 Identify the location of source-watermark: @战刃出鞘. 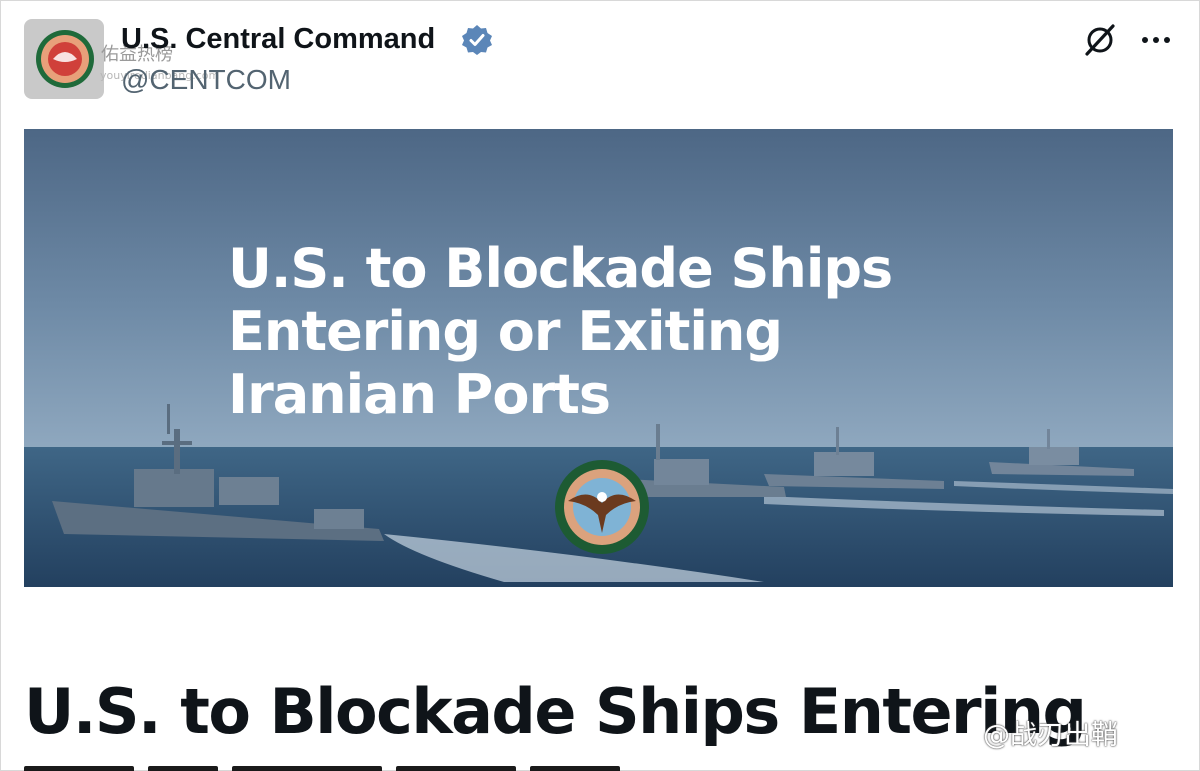
(1050, 735).